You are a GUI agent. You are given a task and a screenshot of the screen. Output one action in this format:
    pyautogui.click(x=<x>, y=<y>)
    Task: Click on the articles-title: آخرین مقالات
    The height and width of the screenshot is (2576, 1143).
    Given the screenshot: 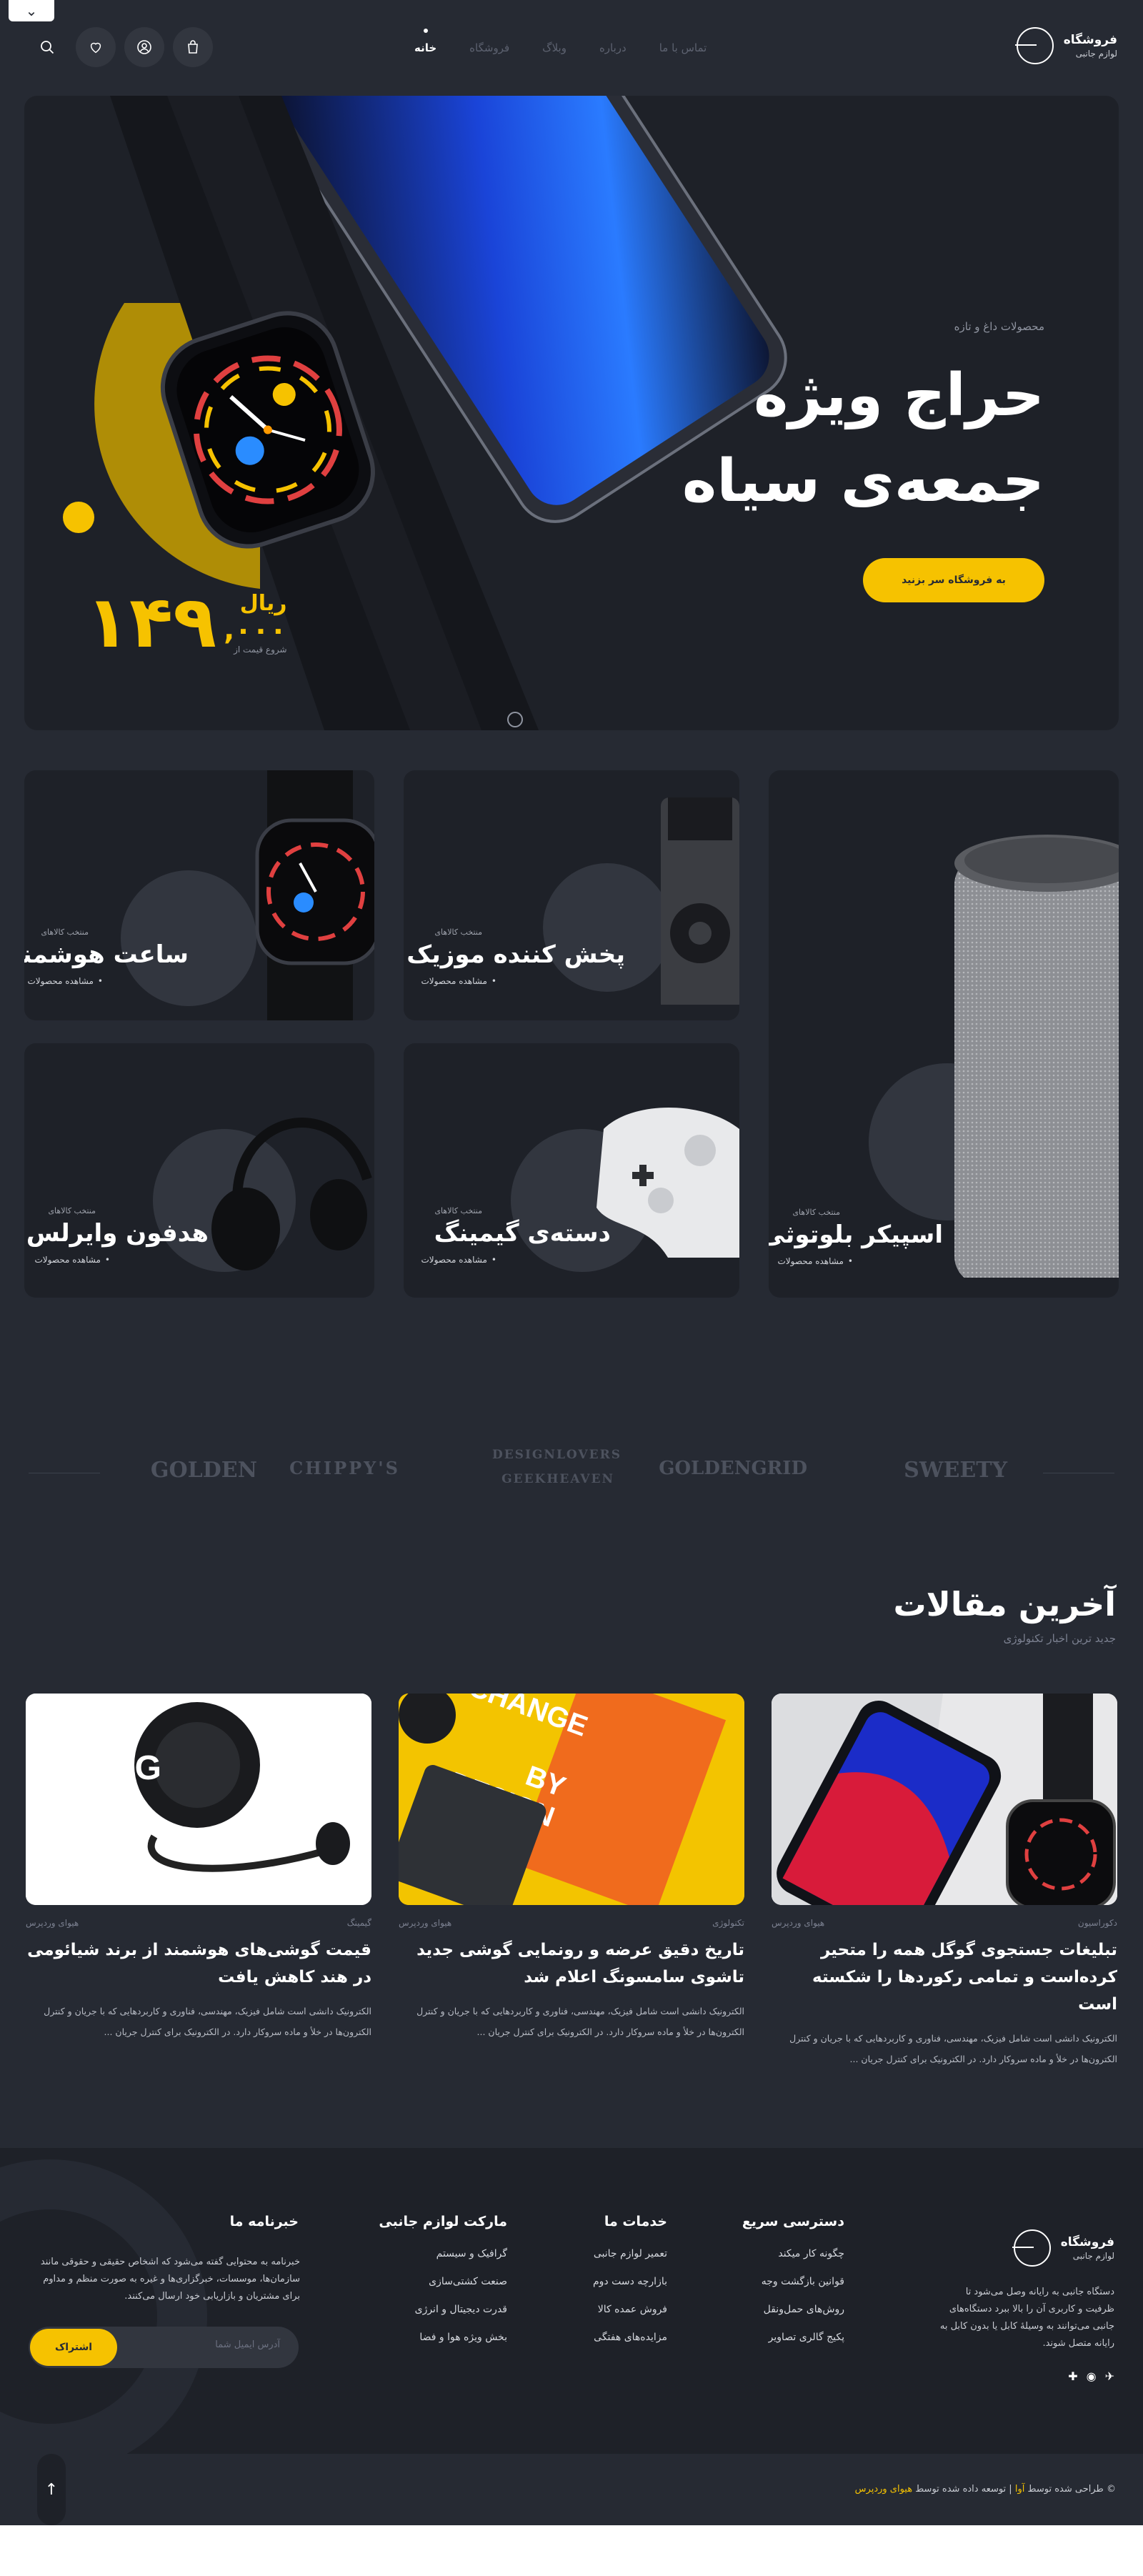 What is the action you would take?
    pyautogui.click(x=1004, y=1604)
    